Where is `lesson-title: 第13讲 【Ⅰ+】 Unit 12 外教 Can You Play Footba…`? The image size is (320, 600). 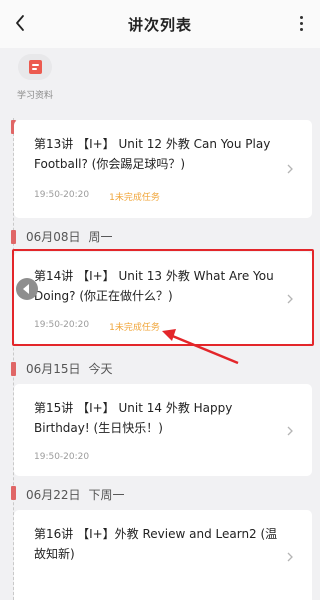 lesson-title: 第13讲 【Ⅰ+】 Unit 12 外教 Can You Play Footba… is located at coordinates (152, 154).